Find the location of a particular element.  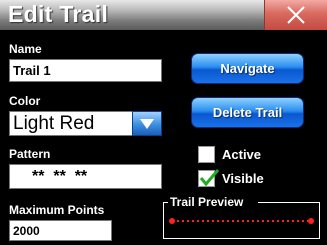

chevron-down-icon is located at coordinates (147, 124).